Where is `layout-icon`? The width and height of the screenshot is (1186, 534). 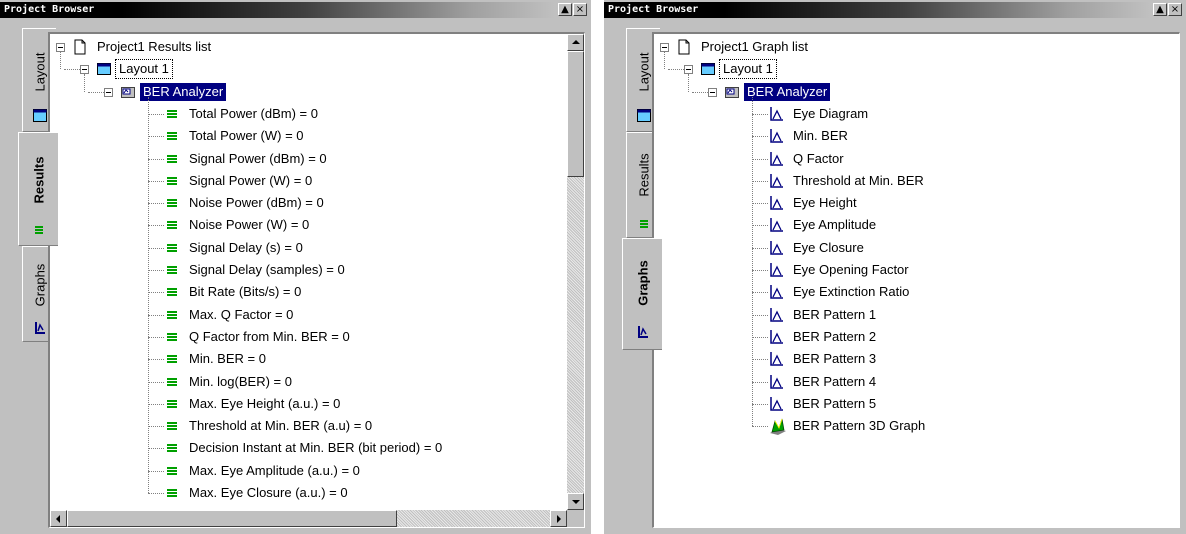 layout-icon is located at coordinates (39, 115).